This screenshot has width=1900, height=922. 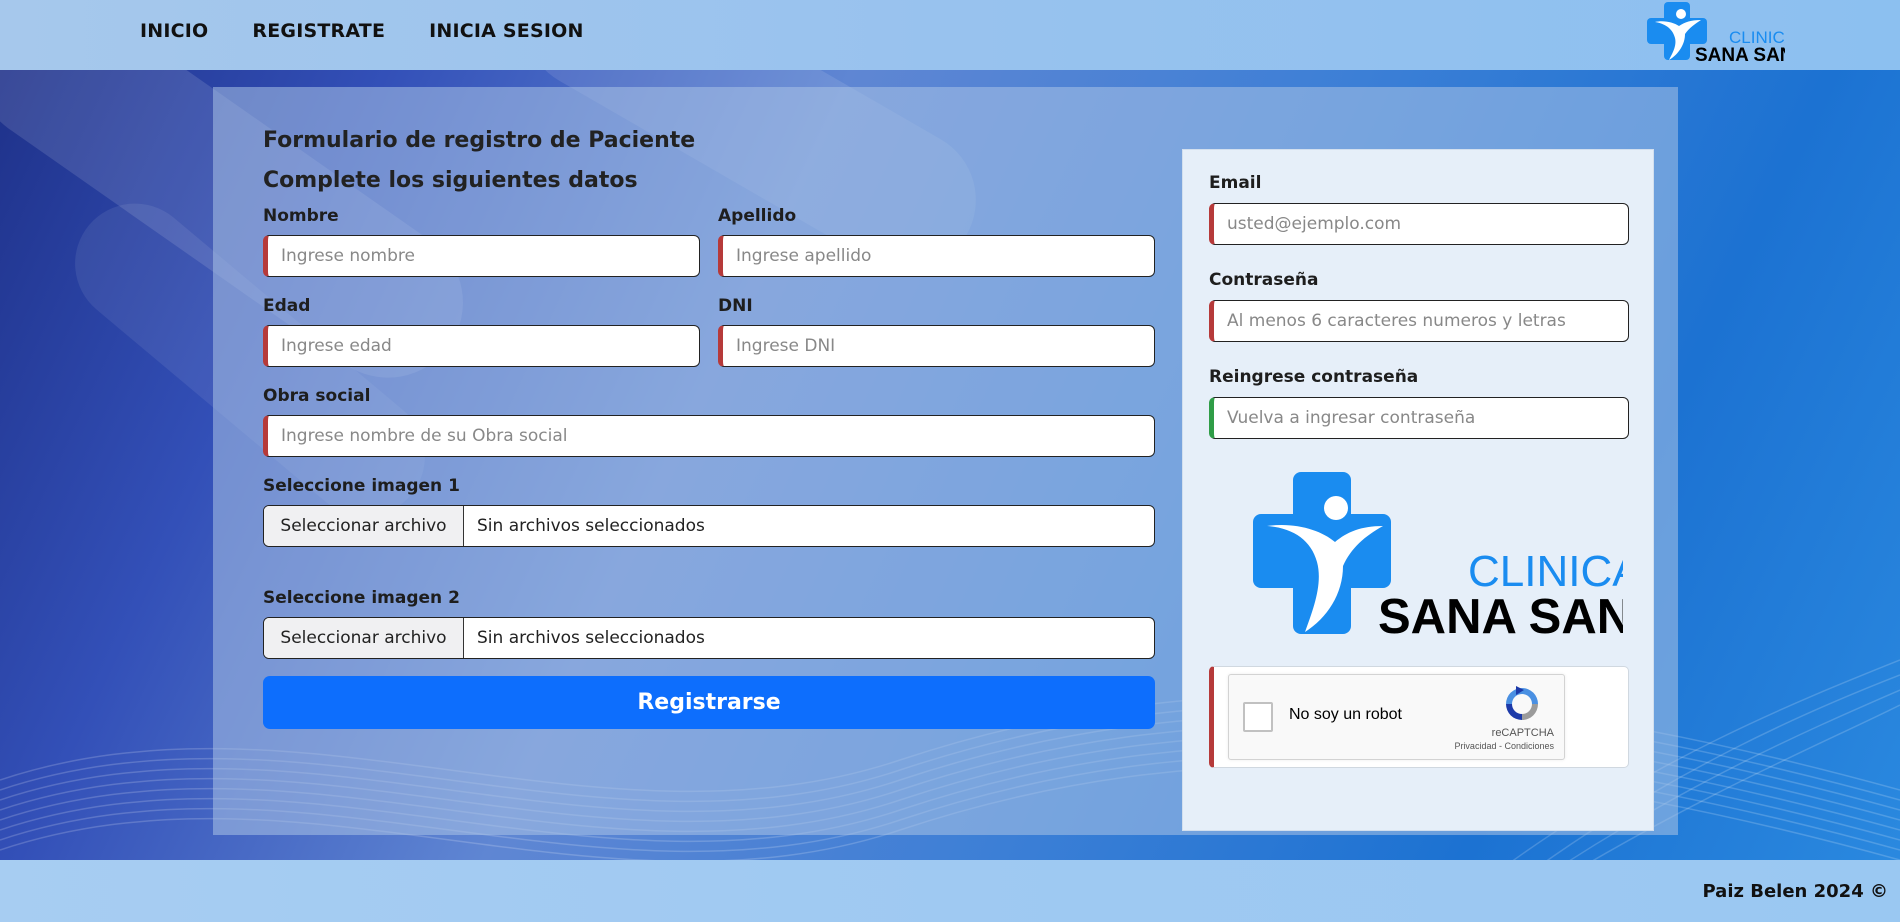 What do you see at coordinates (786, 346) in the screenshot?
I see `dni-placeholder: Ingrese DNI` at bounding box center [786, 346].